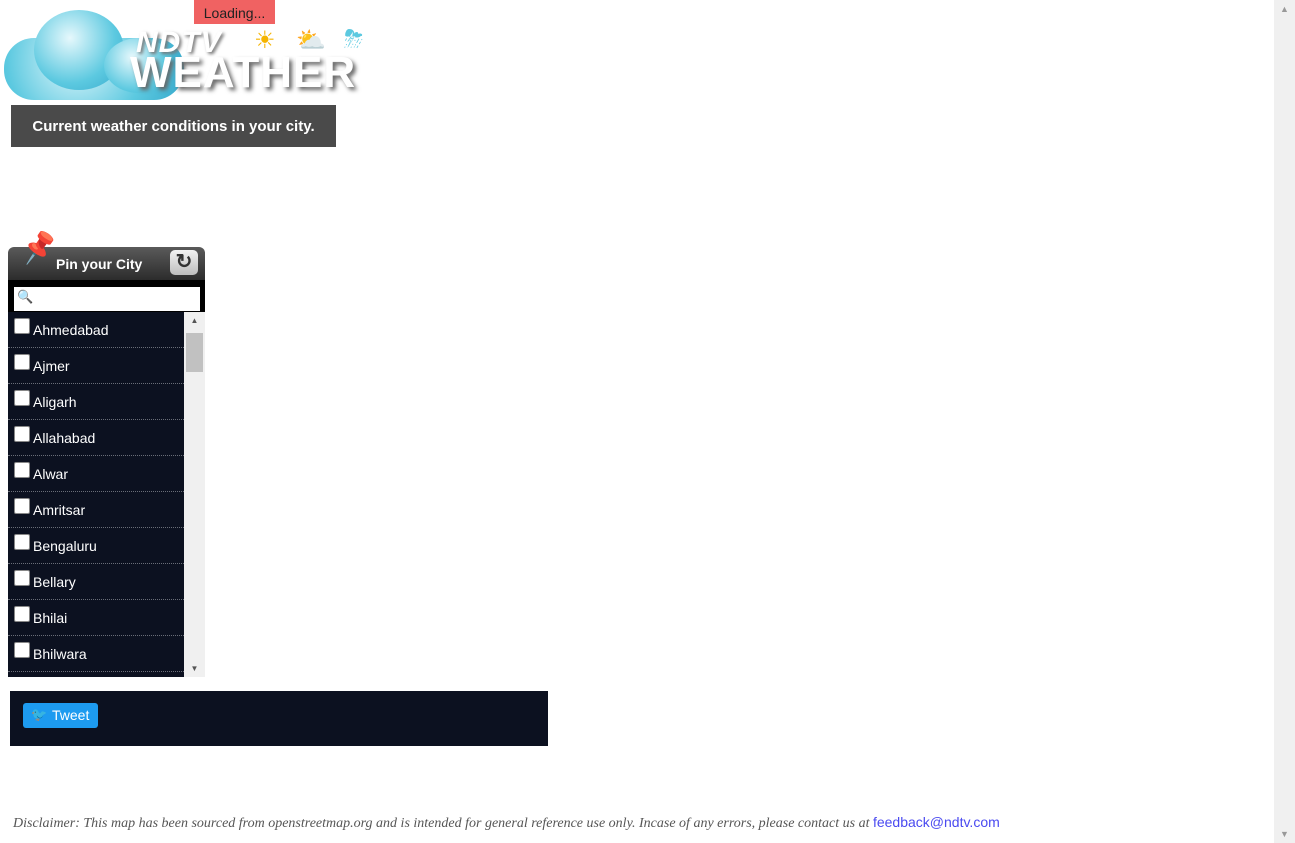 The width and height of the screenshot is (1295, 843). I want to click on city-list-item: Amritsar, so click(96, 510).